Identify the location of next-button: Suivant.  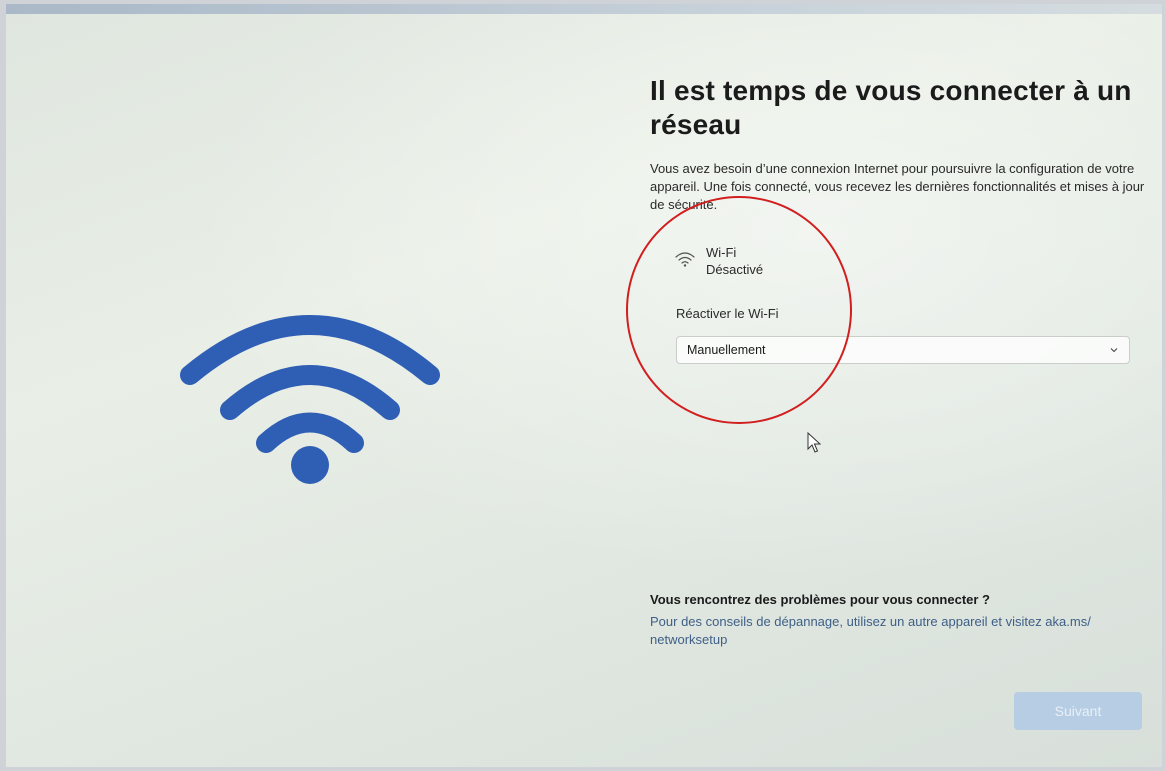
(1078, 711).